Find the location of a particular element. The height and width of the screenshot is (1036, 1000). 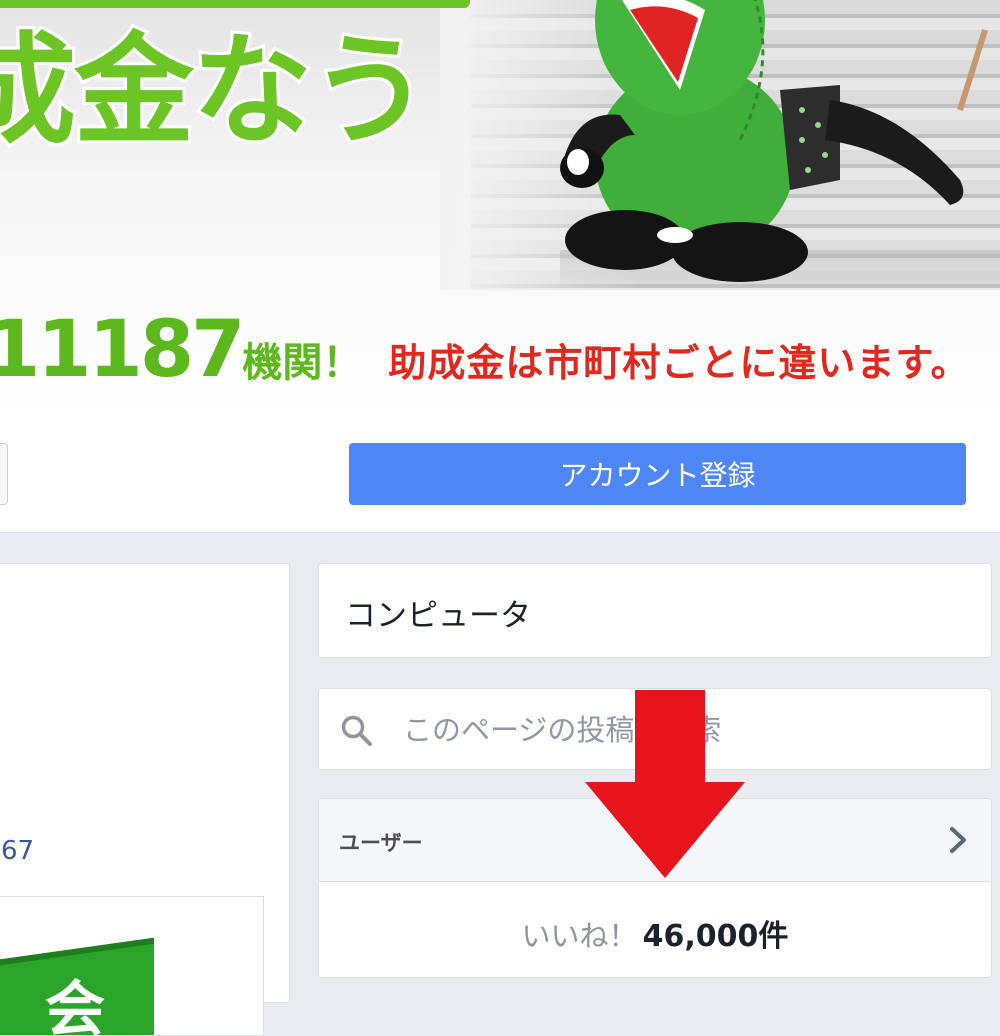

category-label: コンピュータ is located at coordinates (438, 616).